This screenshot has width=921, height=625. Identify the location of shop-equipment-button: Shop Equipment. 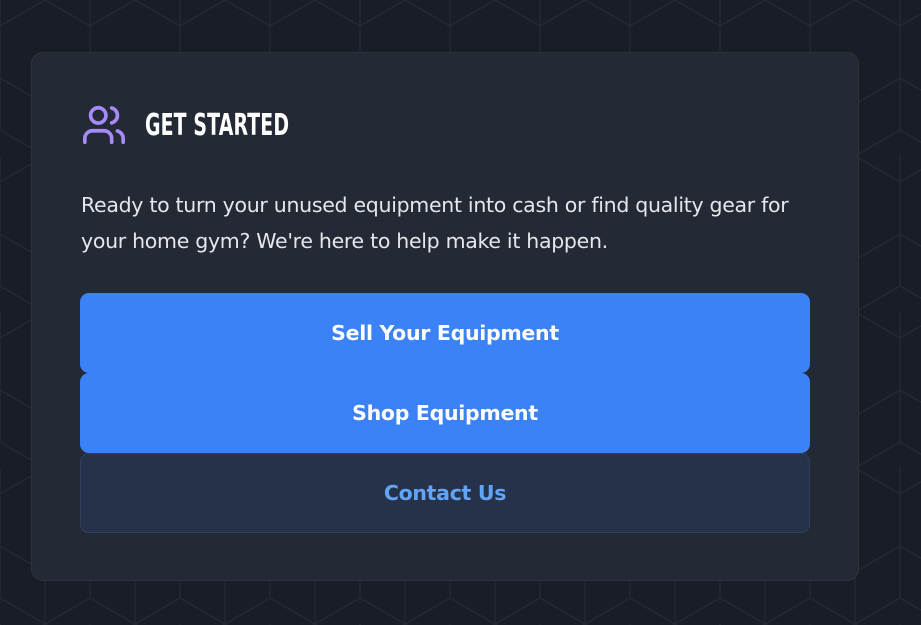
(445, 413).